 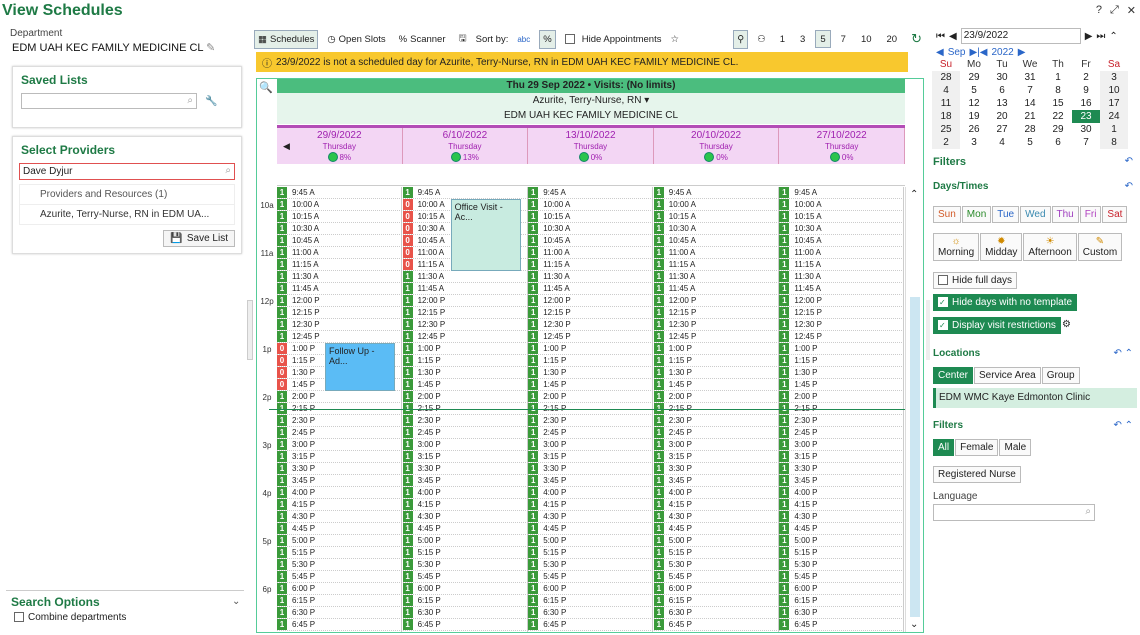 What do you see at coordinates (591, 385) in the screenshot?
I see `time-slot: 1 1:45 P` at bounding box center [591, 385].